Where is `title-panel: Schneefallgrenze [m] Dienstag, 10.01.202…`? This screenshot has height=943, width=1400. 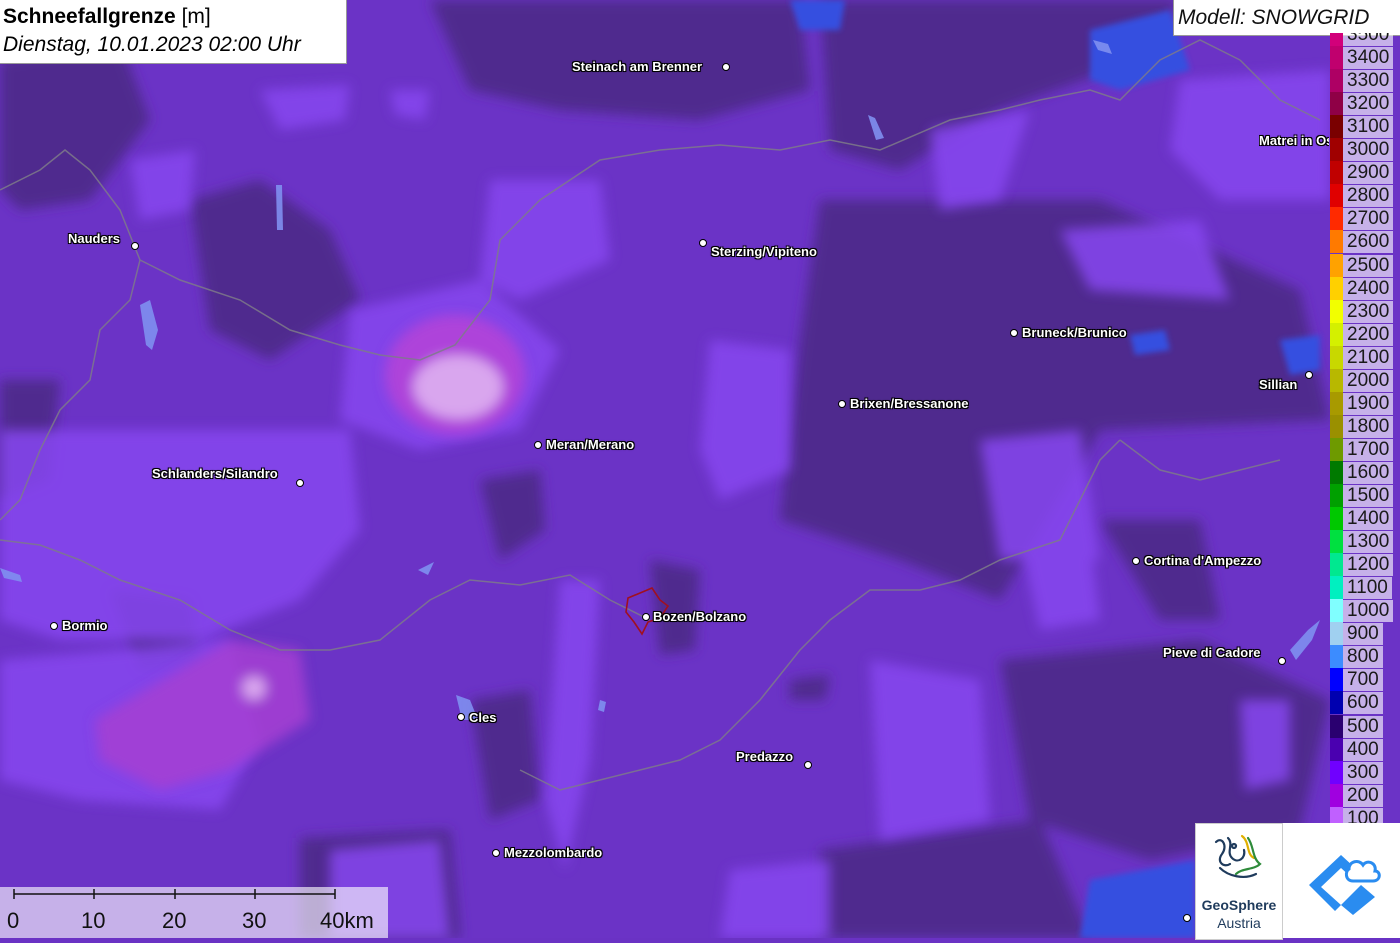
title-panel: Schneefallgrenze [m] Dienstag, 10.01.202… is located at coordinates (173, 32).